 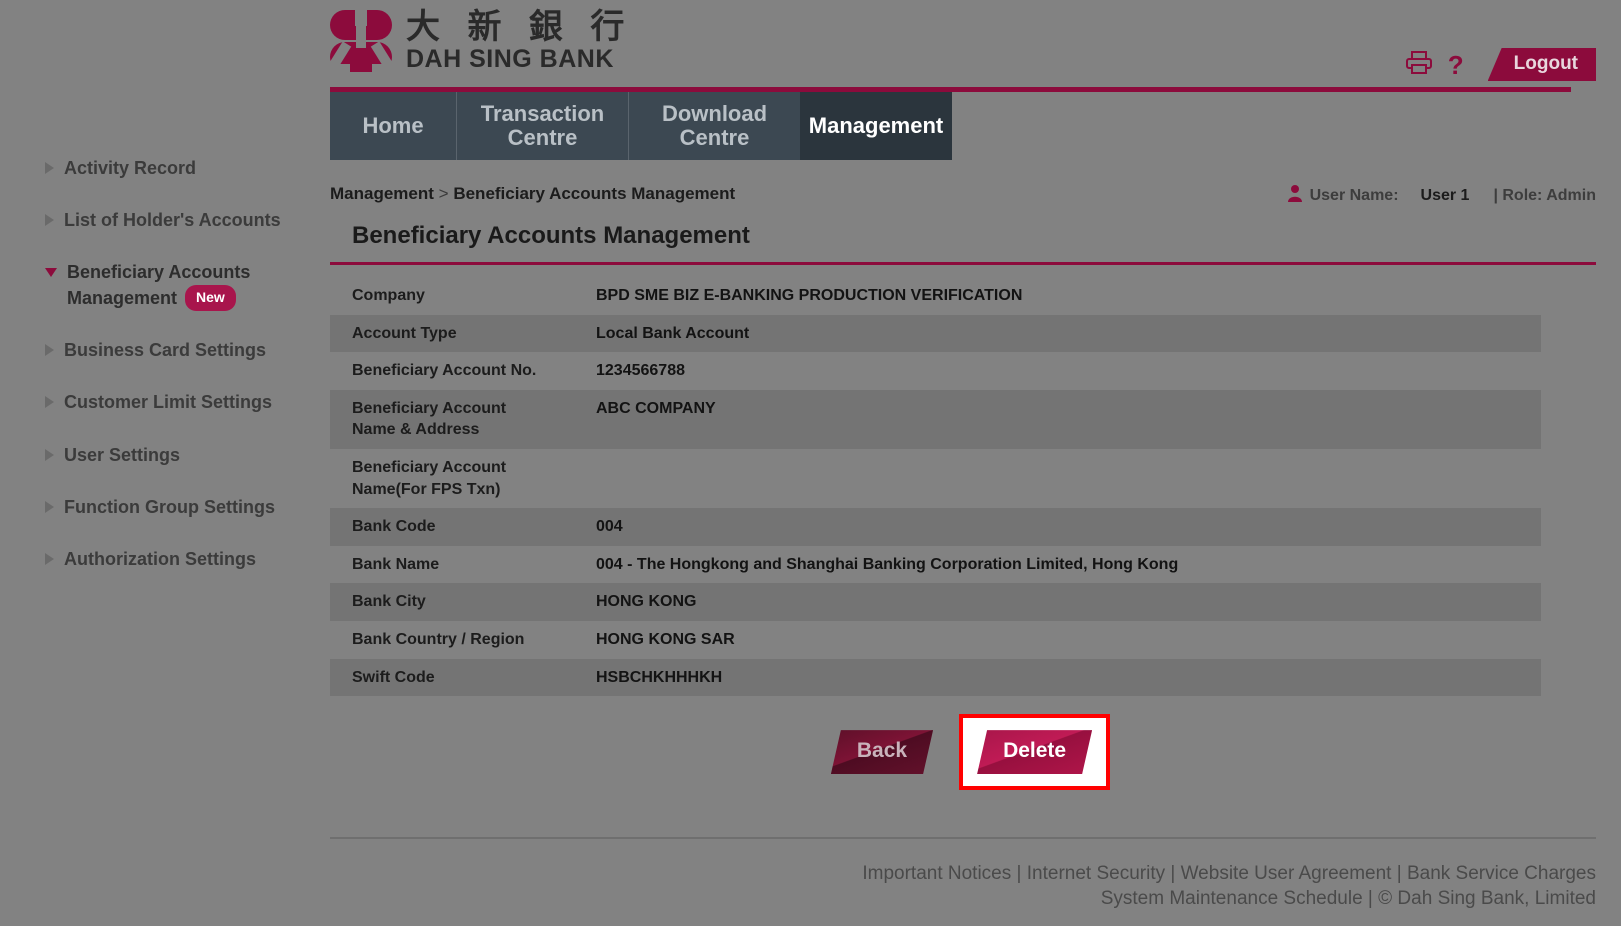 I want to click on footer-link-bank-service-charges: Bank Service Charges, so click(x=1501, y=873).